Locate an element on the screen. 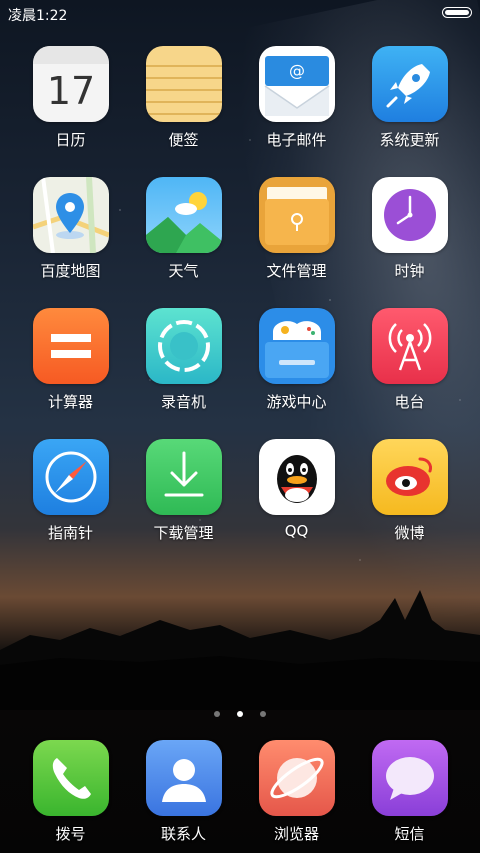  calendar-icon: 17 is located at coordinates (70, 84).